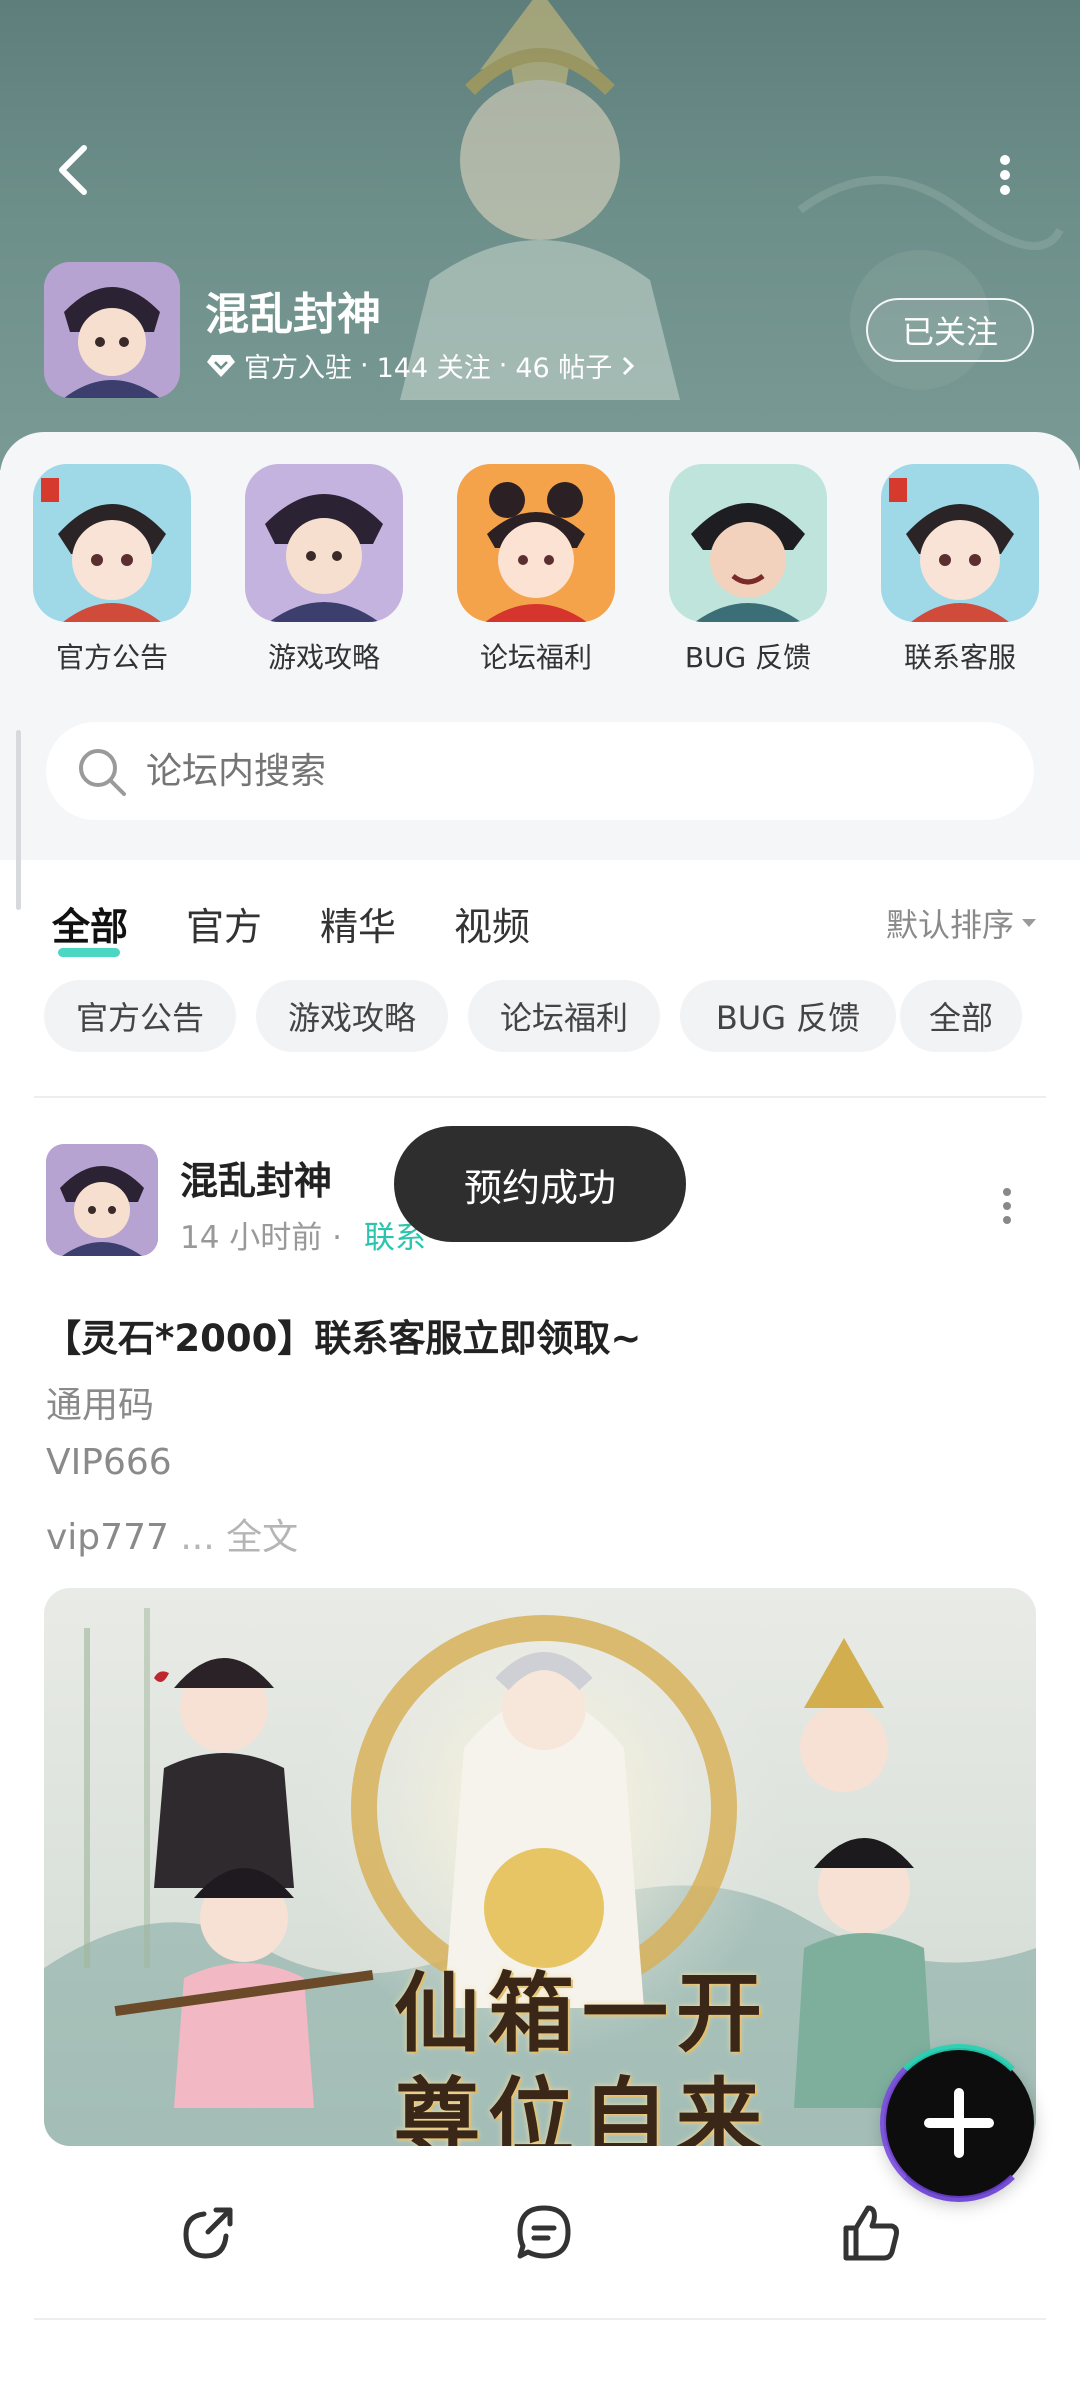 This screenshot has width=1080, height=2400. Describe the element at coordinates (536, 543) in the screenshot. I see `benefits-avatar-icon` at that location.